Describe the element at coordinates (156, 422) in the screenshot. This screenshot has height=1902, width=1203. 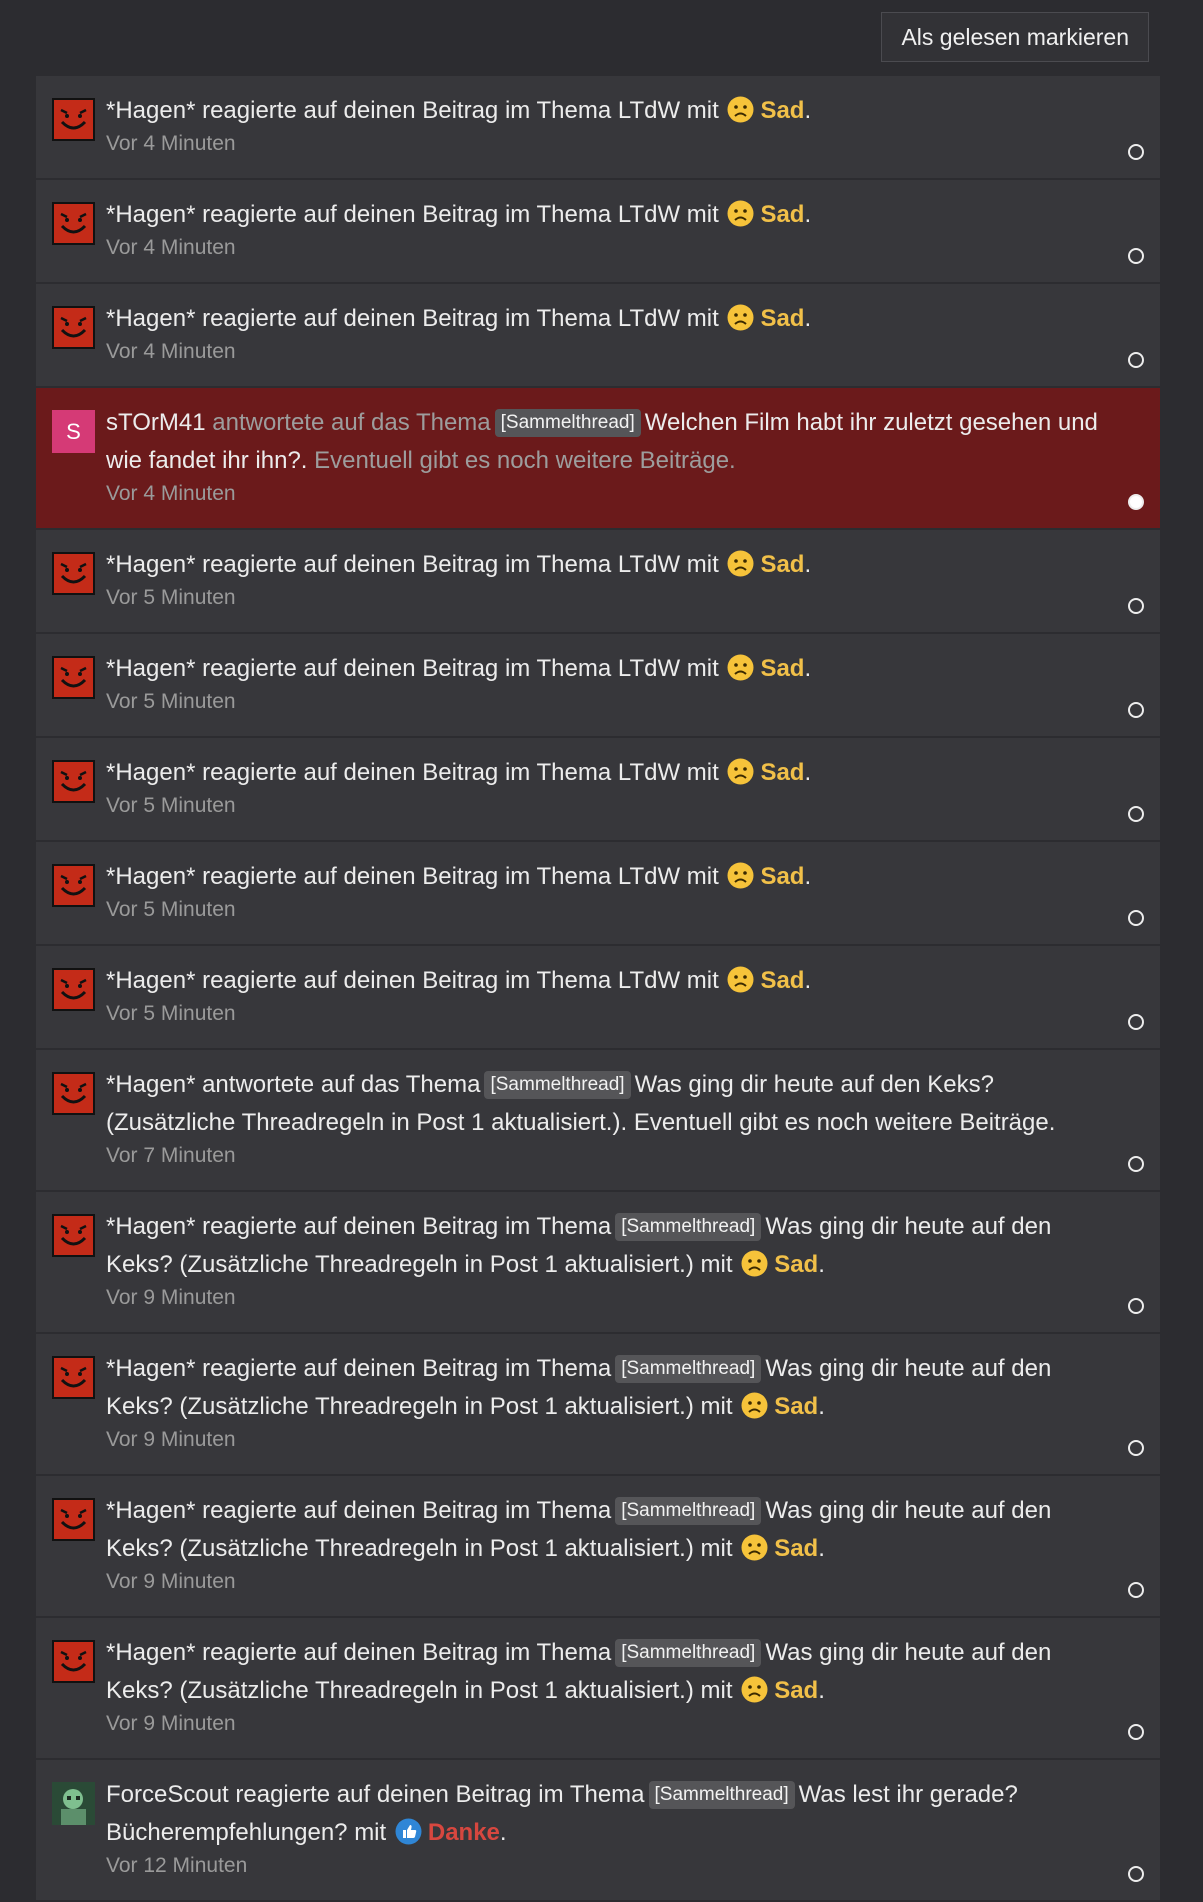
I see `user-link: sTOrM41` at that location.